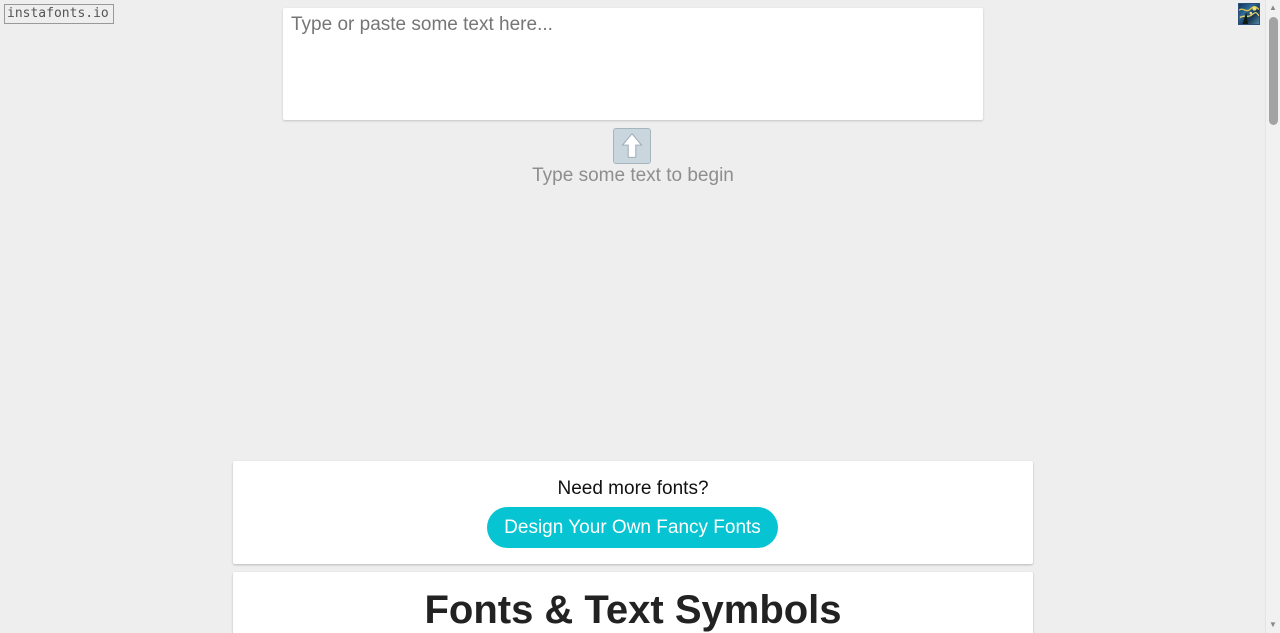  I want to click on scroll-down-icon: ▼, so click(1273, 625).